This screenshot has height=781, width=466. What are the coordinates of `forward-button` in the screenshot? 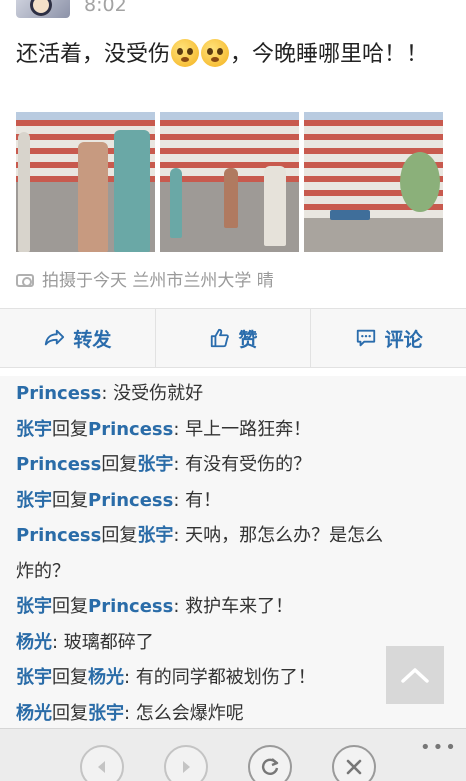 It's located at (186, 763).